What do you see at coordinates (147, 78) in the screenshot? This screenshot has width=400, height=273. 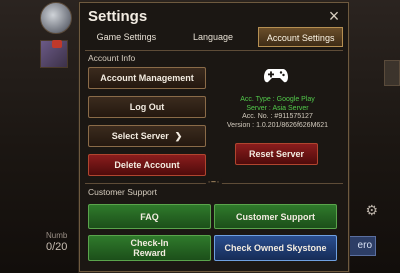 I see `account-management-button: Account Management` at bounding box center [147, 78].